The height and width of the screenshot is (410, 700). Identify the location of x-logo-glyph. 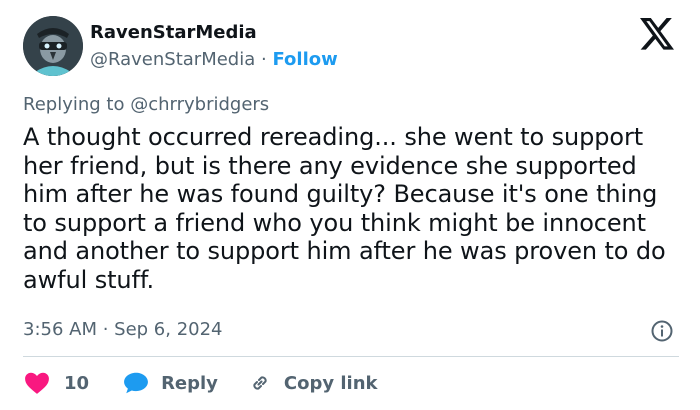
(657, 34).